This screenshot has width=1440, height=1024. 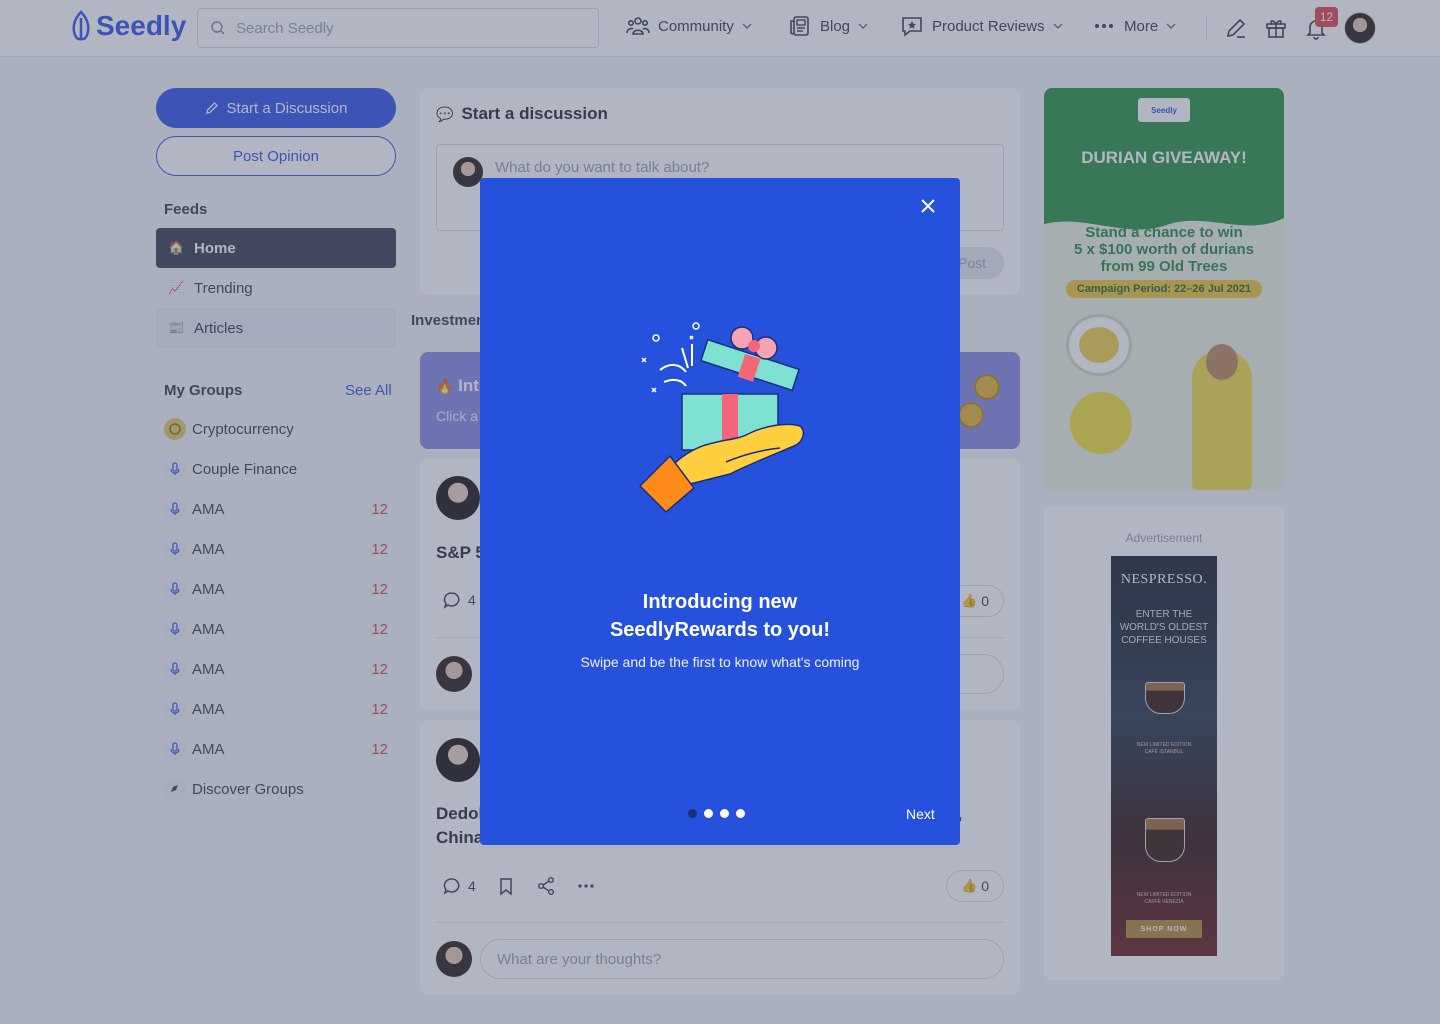 I want to click on pagination-dot-active, so click(x=692, y=813).